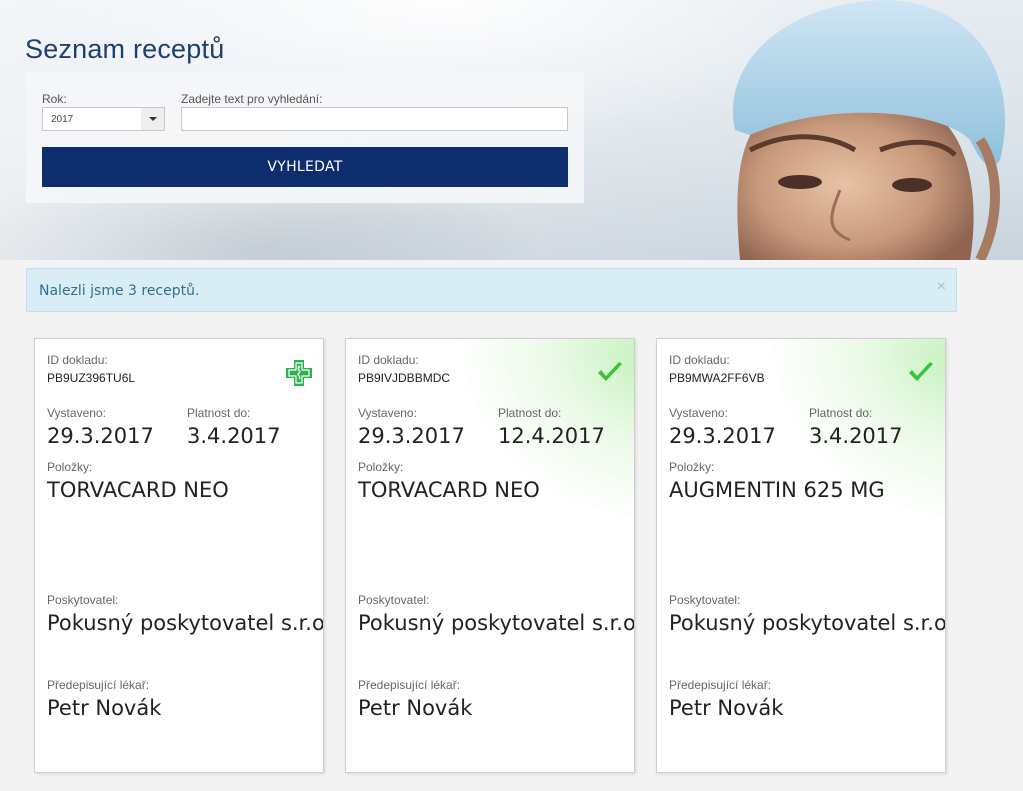  What do you see at coordinates (491, 290) in the screenshot?
I see `results-alert: Nalezli jsme 3 receptů. ×` at bounding box center [491, 290].